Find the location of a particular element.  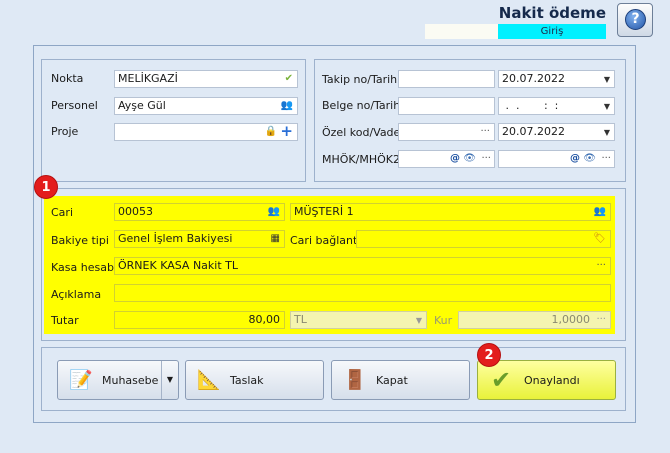

cari-baglanti-field: 🏷 is located at coordinates (483, 239).